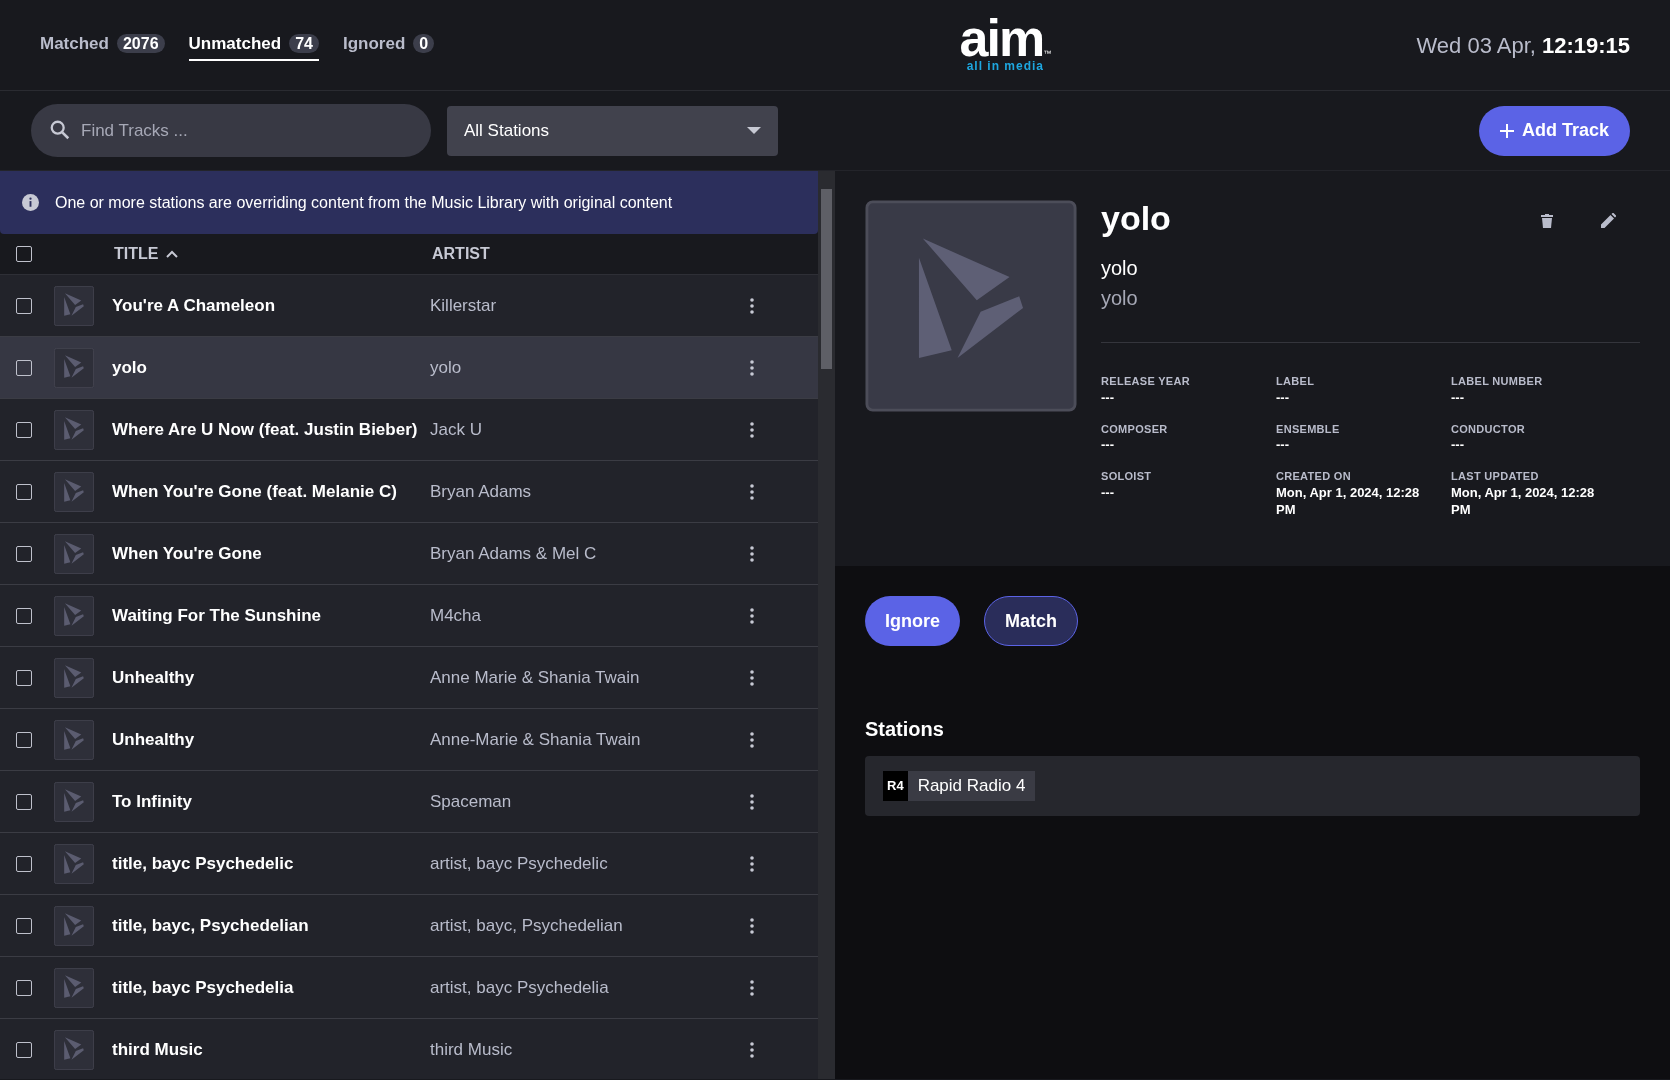 This screenshot has height=1080, width=1670. What do you see at coordinates (1031, 621) in the screenshot?
I see `match-button: Match` at bounding box center [1031, 621].